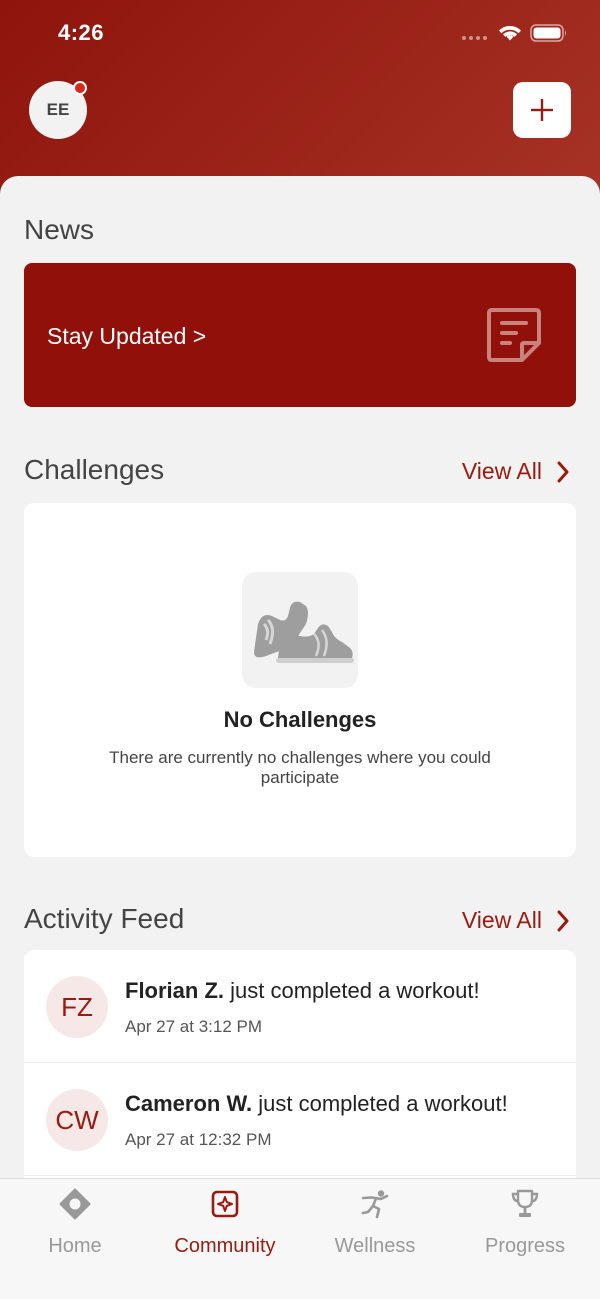 The image size is (600, 1299). I want to click on tab-wellness-label: Wellness, so click(375, 1246).